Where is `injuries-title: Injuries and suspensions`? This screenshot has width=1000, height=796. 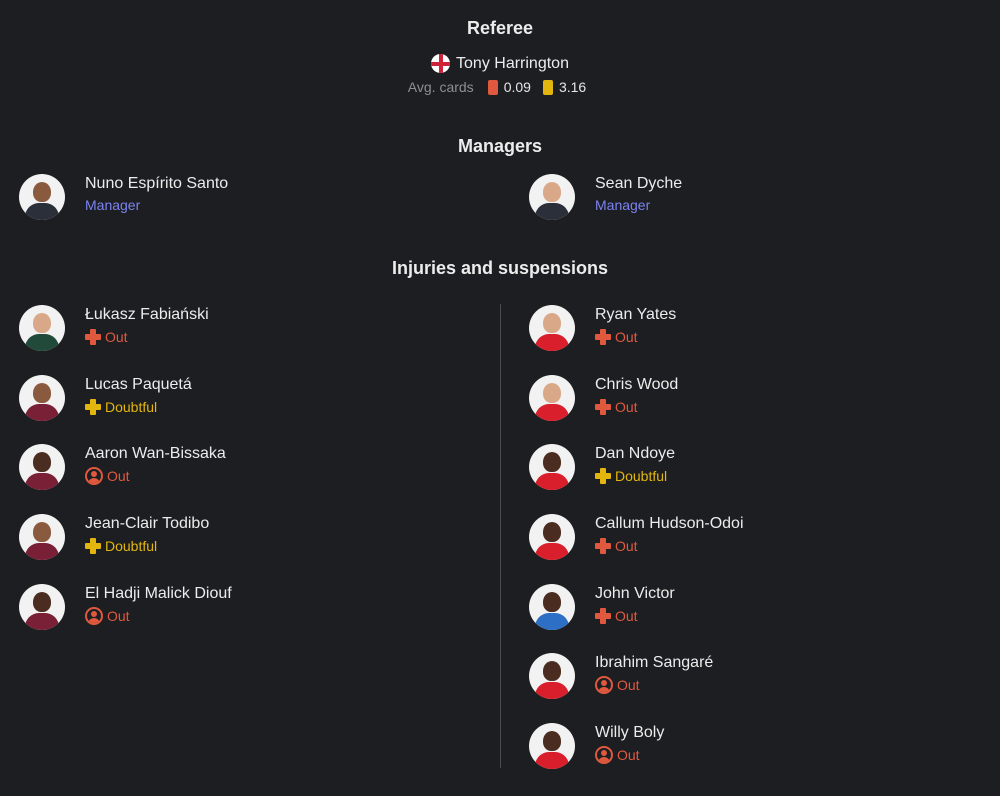
injuries-title: Injuries and suspensions is located at coordinates (500, 268).